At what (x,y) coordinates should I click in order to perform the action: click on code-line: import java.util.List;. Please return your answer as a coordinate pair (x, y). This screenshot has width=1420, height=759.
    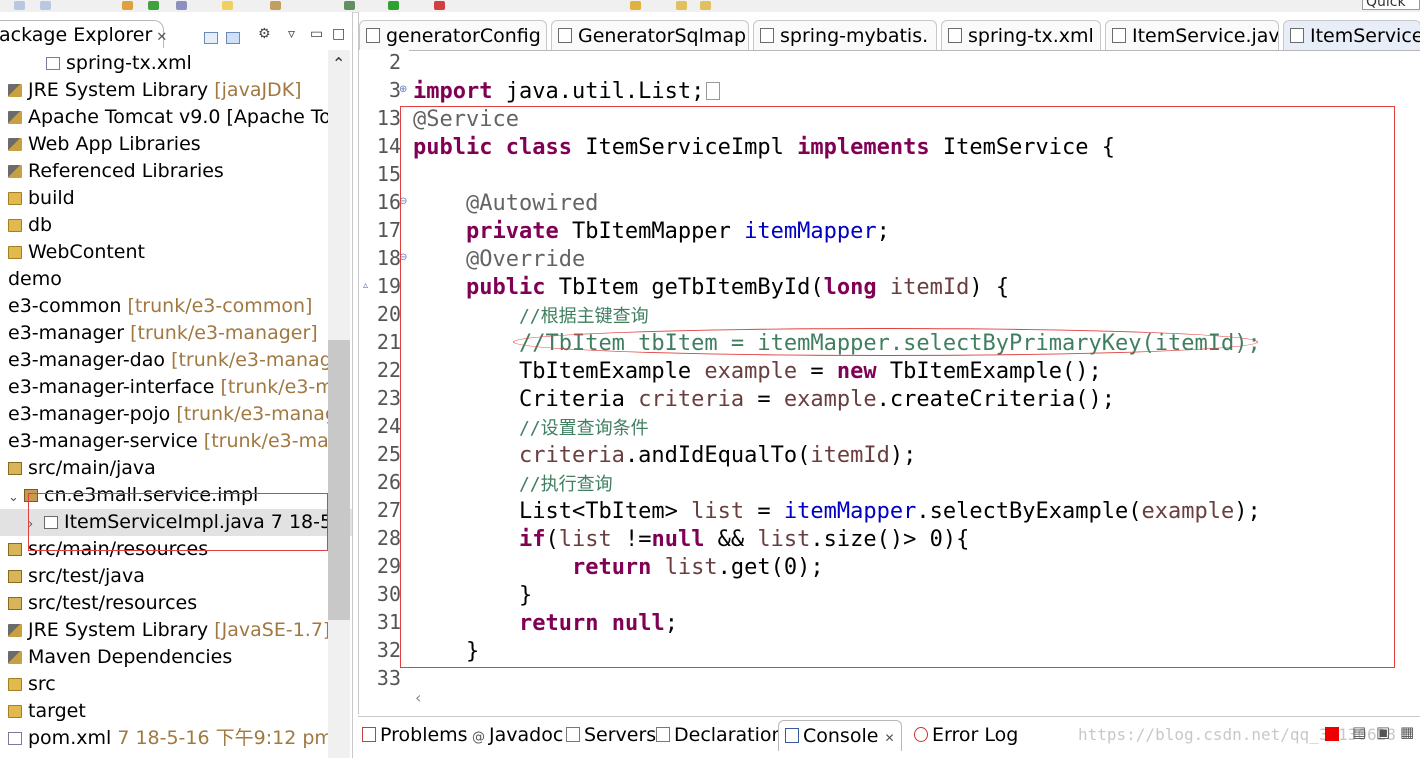
    Looking at the image, I should click on (567, 92).